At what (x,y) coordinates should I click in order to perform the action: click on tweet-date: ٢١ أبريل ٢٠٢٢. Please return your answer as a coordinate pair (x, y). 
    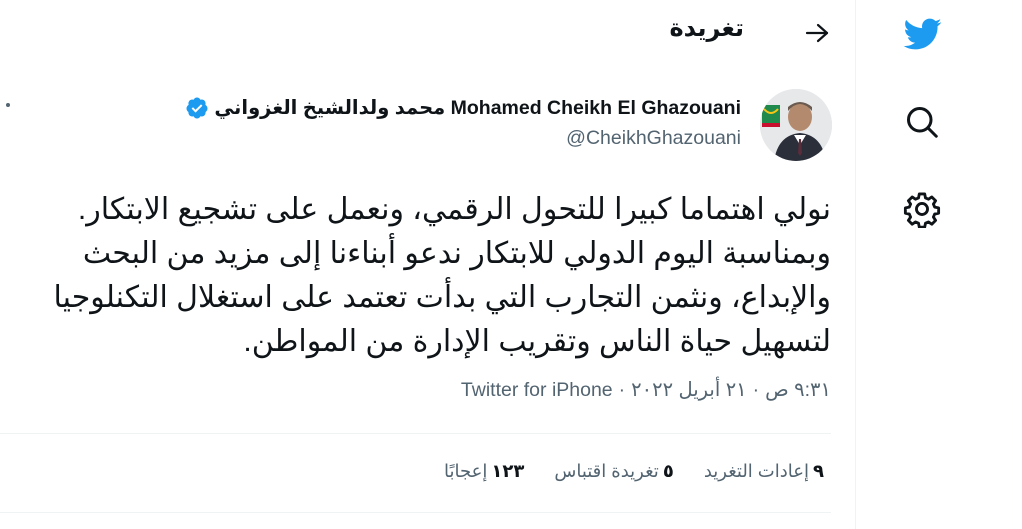
    Looking at the image, I should click on (689, 390).